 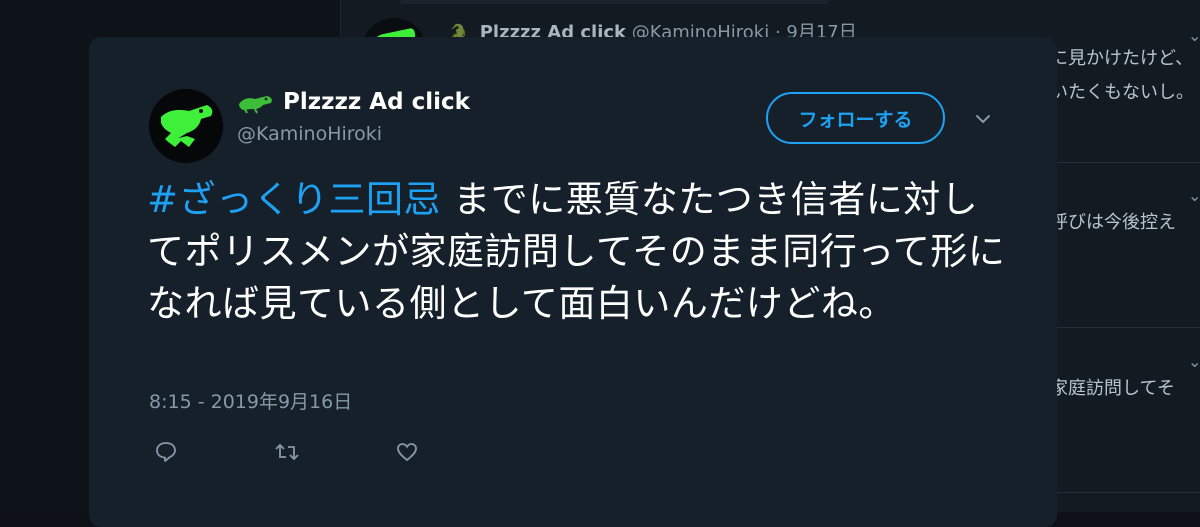 I want to click on background-snippet: に見かけたけど、, so click(x=1122, y=58).